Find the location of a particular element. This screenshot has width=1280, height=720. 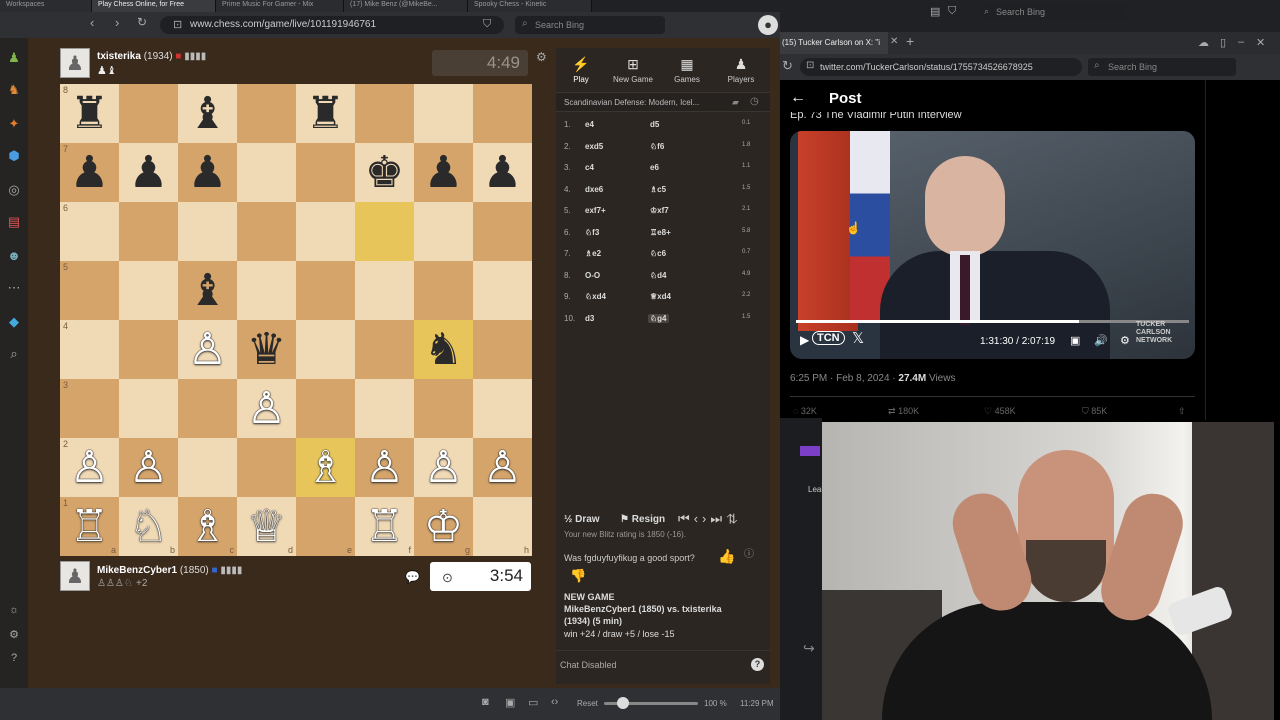

square-g7: ♟ is located at coordinates (443, 172).